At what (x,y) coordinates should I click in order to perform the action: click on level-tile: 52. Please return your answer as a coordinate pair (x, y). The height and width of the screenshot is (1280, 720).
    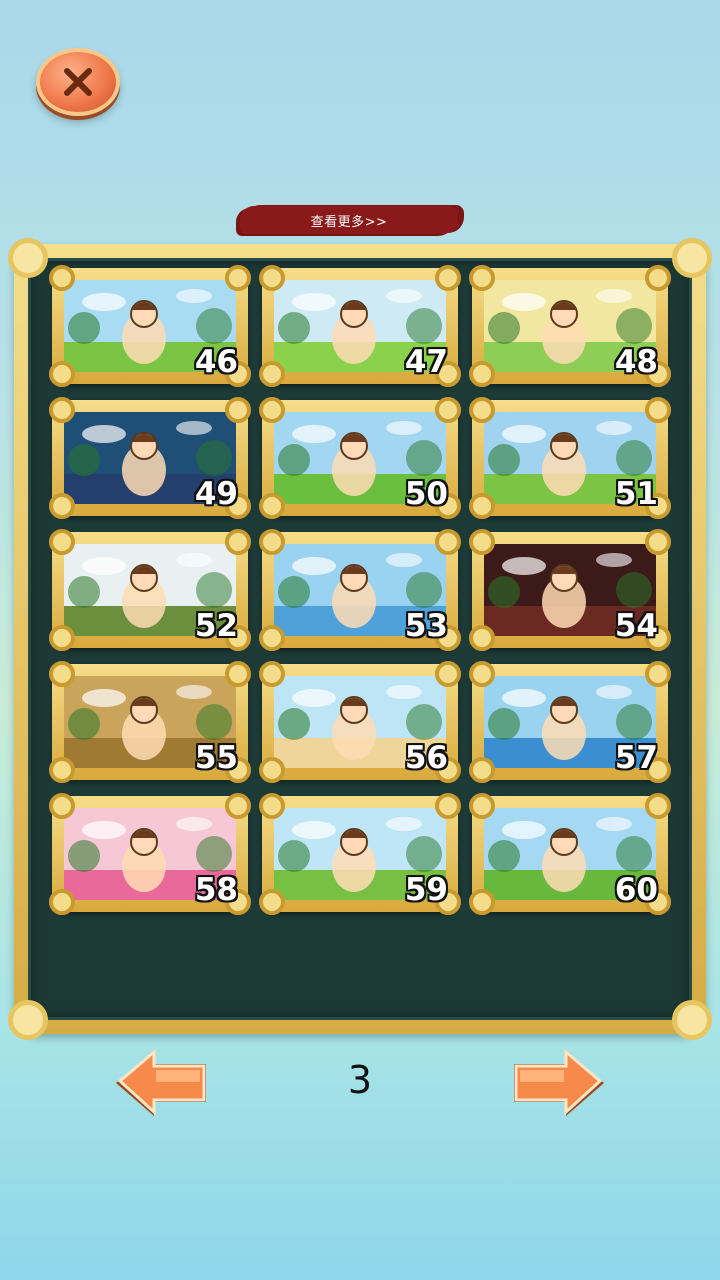
    Looking at the image, I should click on (150, 590).